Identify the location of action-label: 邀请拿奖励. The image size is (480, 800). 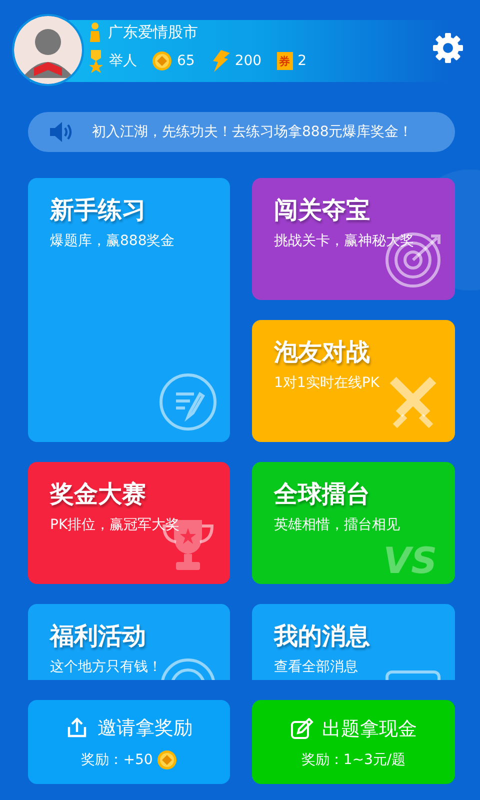
(145, 728).